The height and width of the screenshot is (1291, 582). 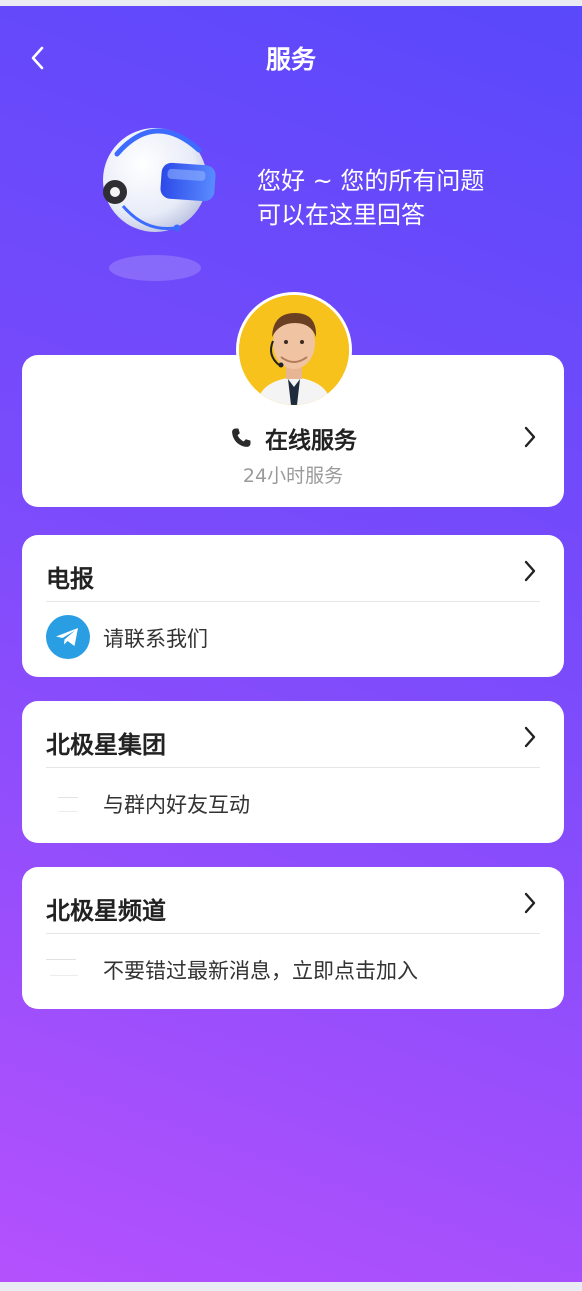 I want to click on hero-message: 您好 ~ 您的所有问题 可以在这里回答, so click(x=407, y=198).